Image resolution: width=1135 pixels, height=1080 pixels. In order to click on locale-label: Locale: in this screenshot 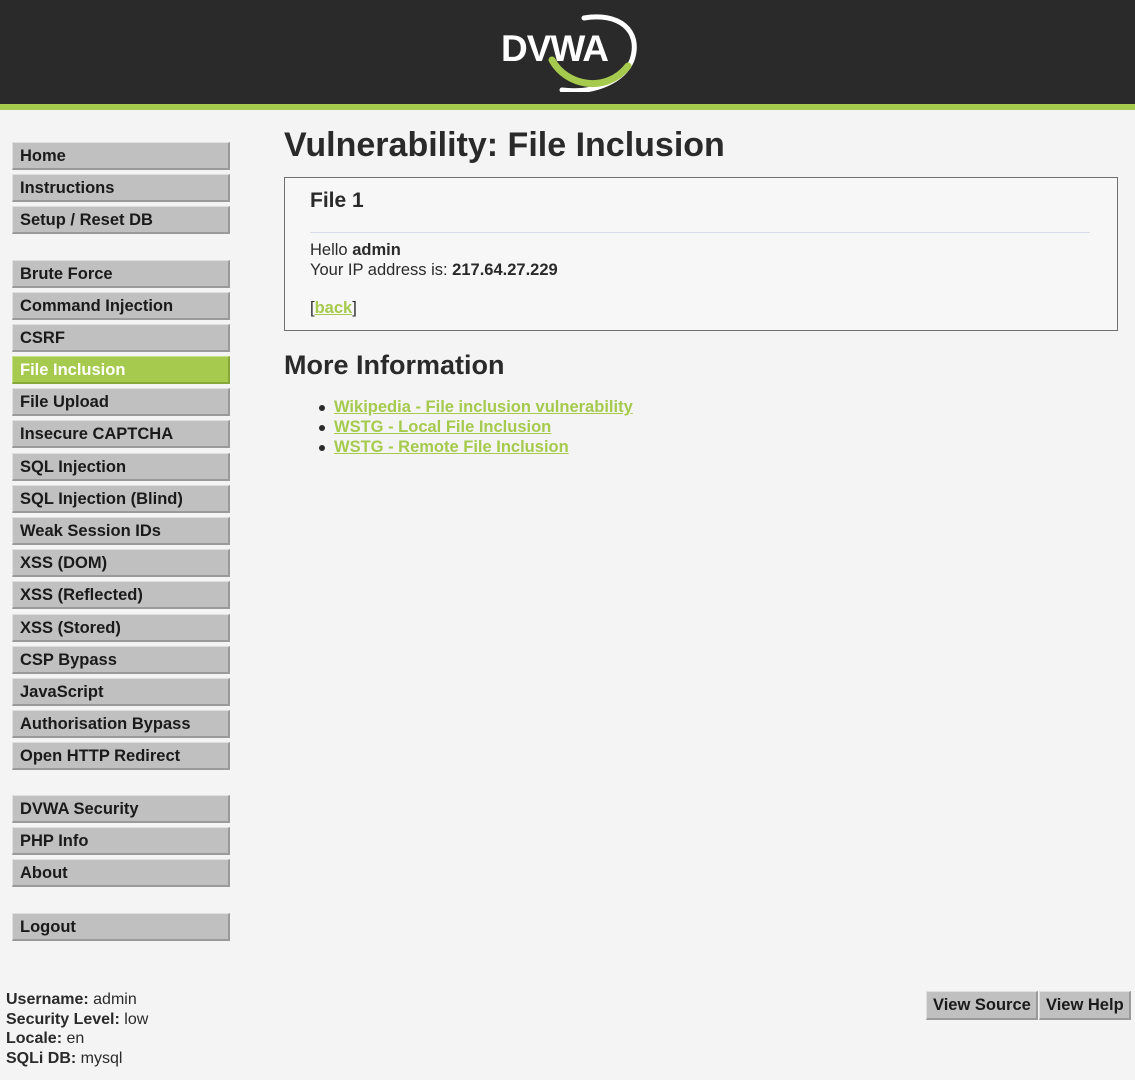, I will do `click(34, 1038)`.